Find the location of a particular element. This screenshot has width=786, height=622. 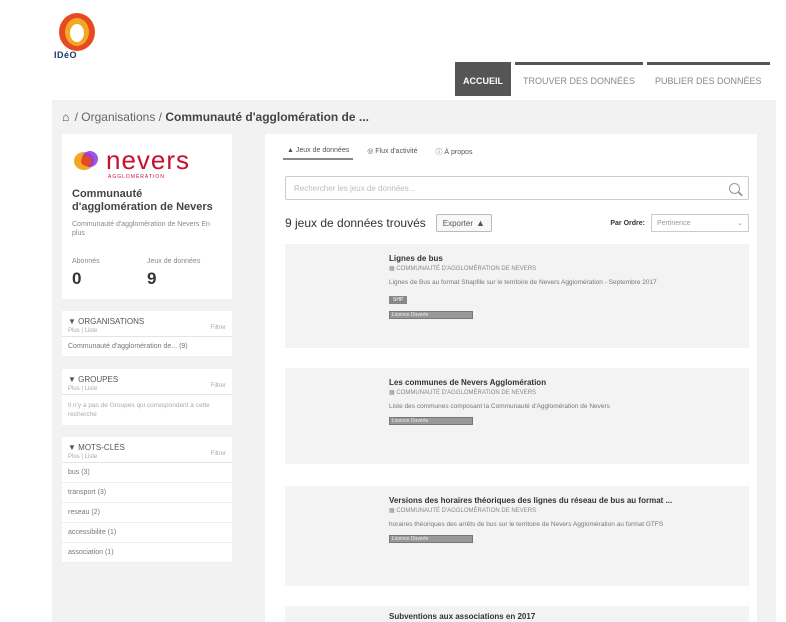

chevron-down-icon: ⌄ is located at coordinates (740, 223).